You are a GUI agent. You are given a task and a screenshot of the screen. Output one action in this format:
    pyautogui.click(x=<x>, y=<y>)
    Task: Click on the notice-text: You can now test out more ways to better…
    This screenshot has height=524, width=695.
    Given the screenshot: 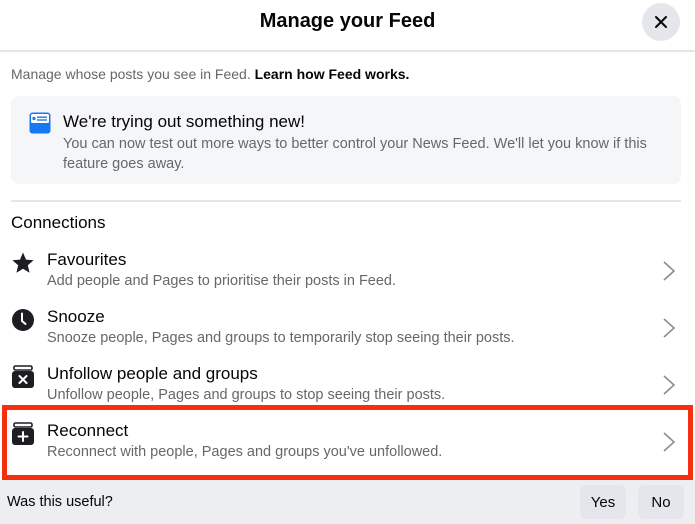 What is the action you would take?
    pyautogui.click(x=355, y=154)
    